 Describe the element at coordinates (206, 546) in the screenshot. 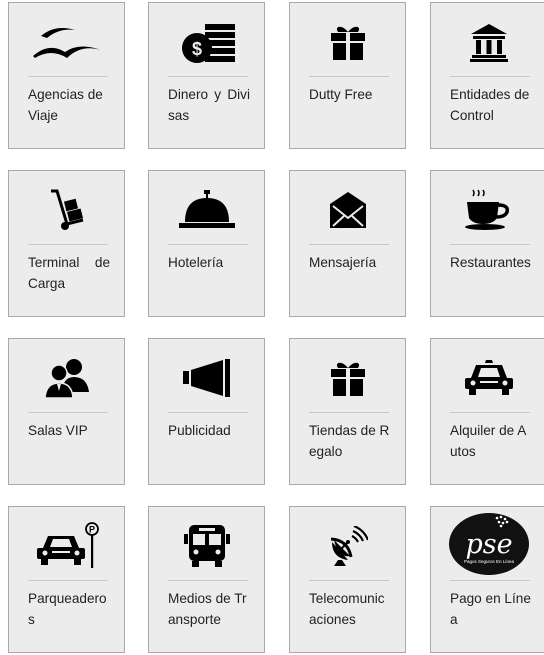

I see `bus-icon` at that location.